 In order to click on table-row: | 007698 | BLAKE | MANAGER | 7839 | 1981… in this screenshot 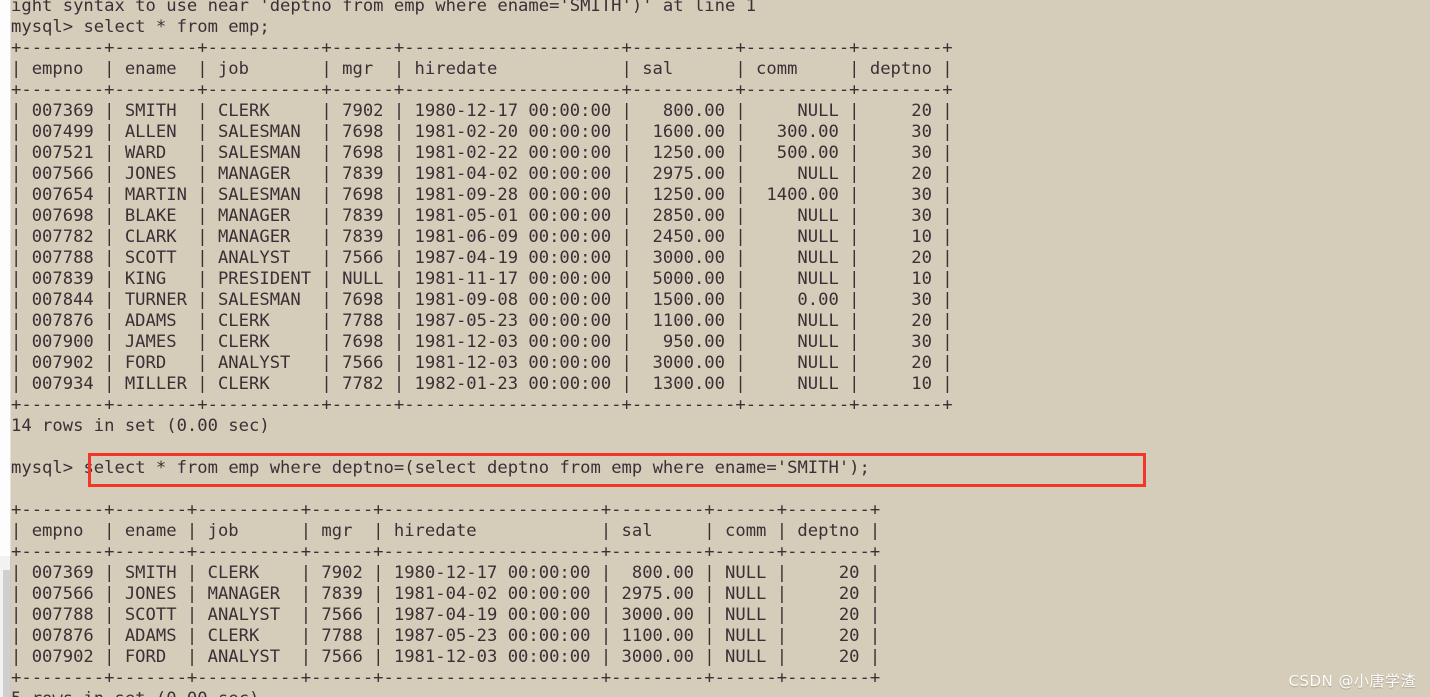, I will do `click(482, 216)`.